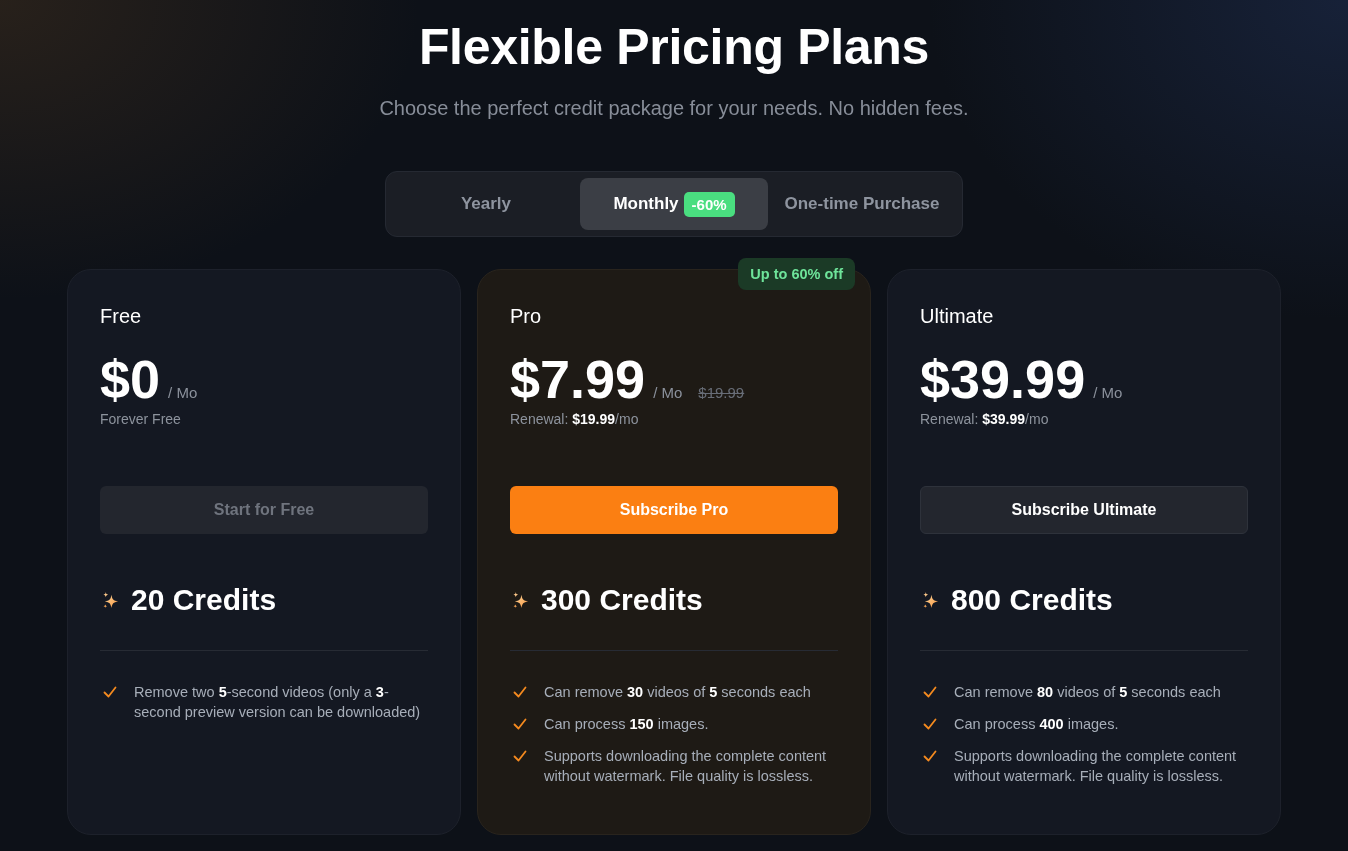 The height and width of the screenshot is (851, 1348). Describe the element at coordinates (1036, 724) in the screenshot. I see `feature-text: Can process 400 images.` at that location.